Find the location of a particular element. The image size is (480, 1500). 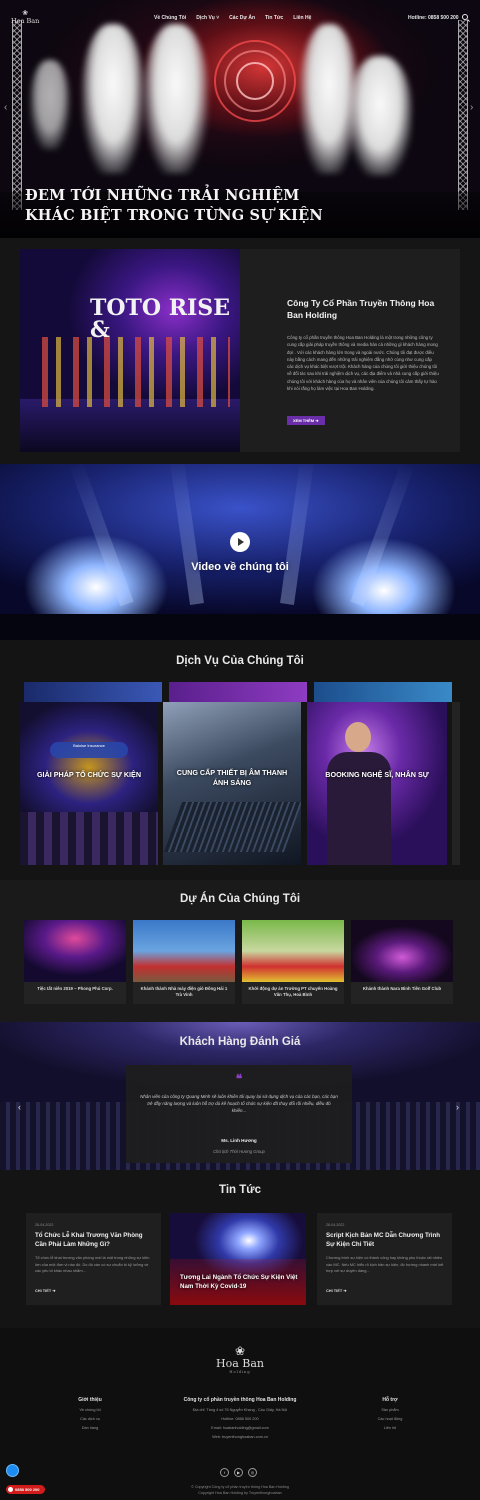

footer-logo-text: Hoa Ban is located at coordinates (240, 1363).